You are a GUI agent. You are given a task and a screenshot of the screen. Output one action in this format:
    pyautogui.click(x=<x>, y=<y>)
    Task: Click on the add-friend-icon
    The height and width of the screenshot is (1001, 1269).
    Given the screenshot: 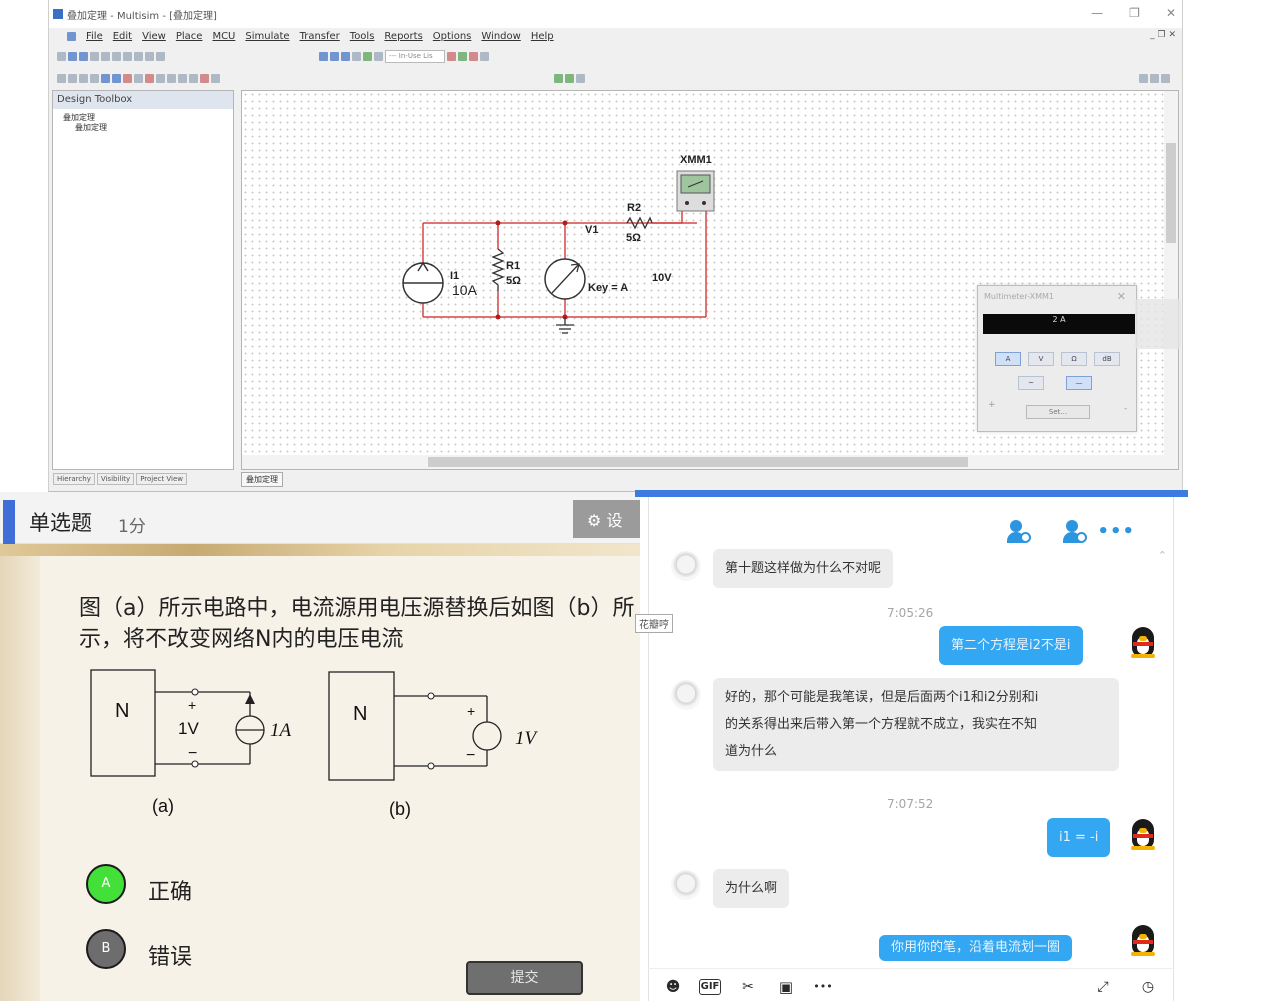 What is the action you would take?
    pyautogui.click(x=1020, y=533)
    